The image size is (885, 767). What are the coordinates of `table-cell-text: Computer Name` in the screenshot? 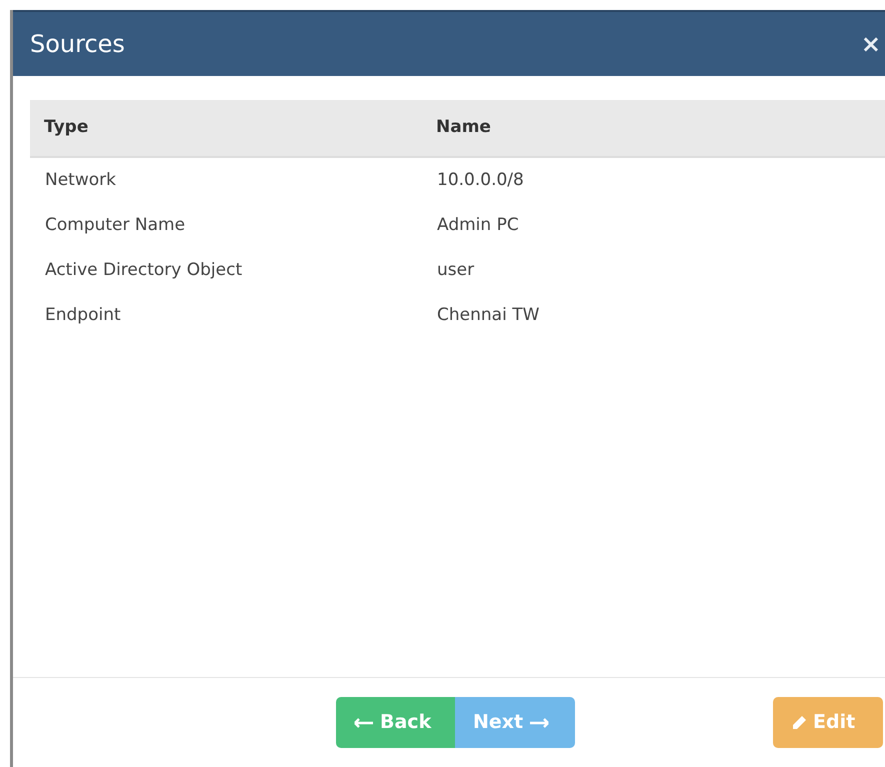 It's located at (115, 225).